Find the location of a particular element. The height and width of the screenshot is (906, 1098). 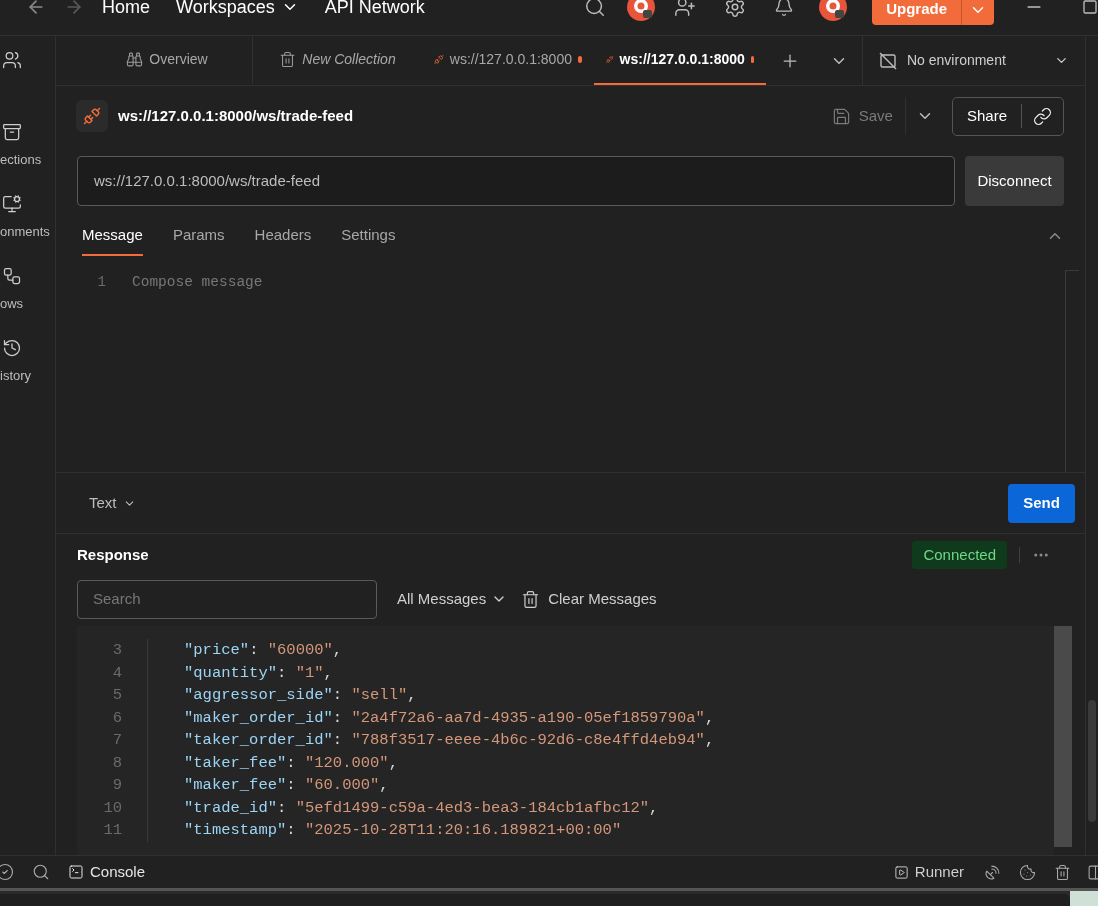

line-number: 4 is located at coordinates (116, 673).